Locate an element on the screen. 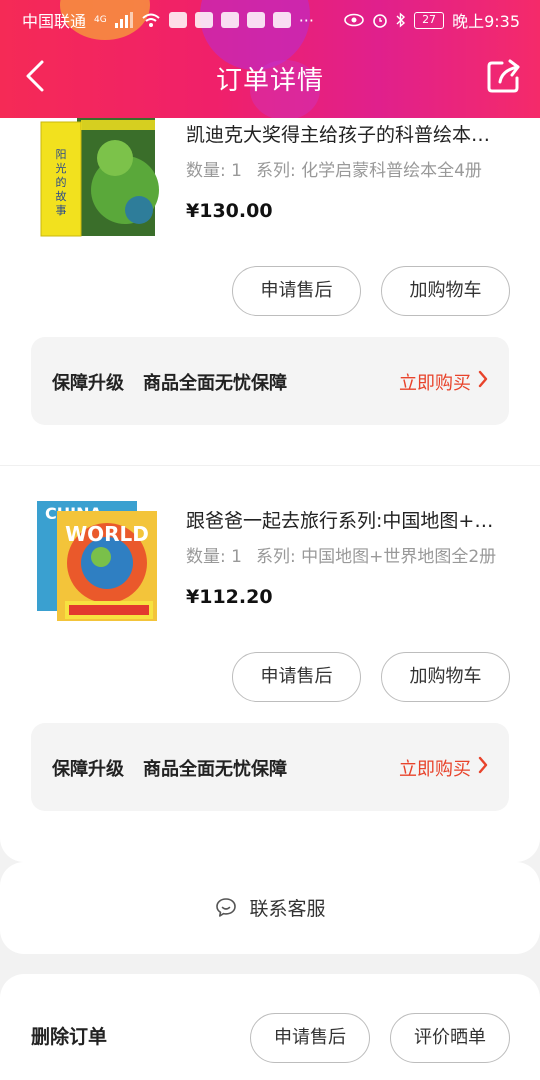 The width and height of the screenshot is (540, 1080). bottom-action-bar: 删除订单 申请售后 评价晒单 is located at coordinates (270, 1027).